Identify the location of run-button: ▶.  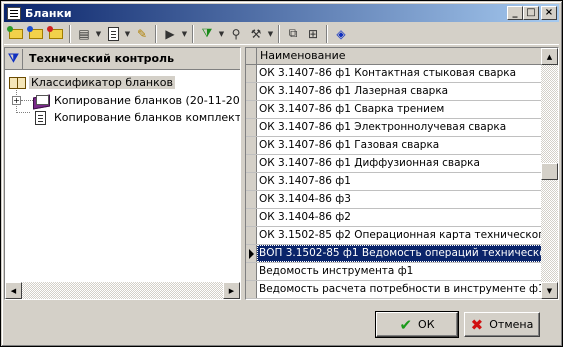
(170, 34).